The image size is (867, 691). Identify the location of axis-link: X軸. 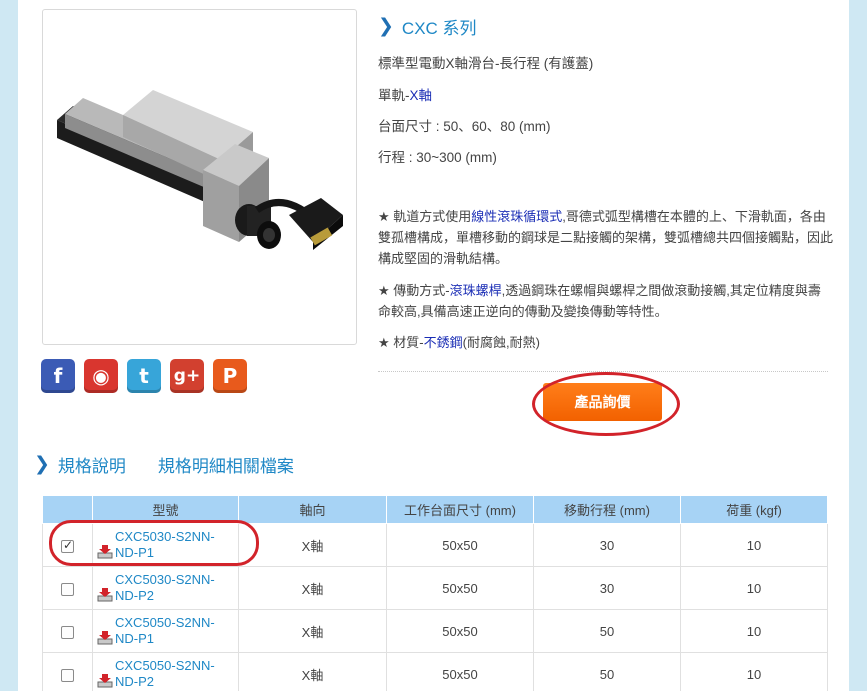
(421, 95).